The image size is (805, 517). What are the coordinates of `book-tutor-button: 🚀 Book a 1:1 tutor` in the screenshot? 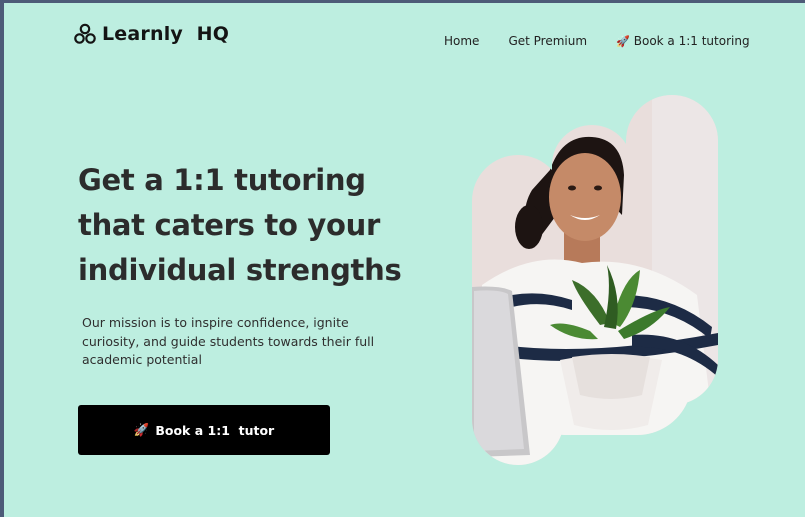 It's located at (204, 430).